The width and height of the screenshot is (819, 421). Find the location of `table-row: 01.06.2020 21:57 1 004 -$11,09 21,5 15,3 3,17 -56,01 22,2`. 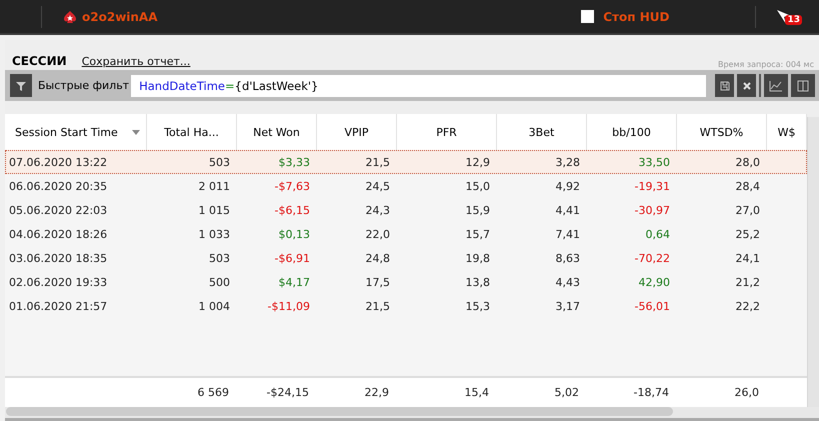

table-row: 01.06.2020 21:57 1 004 -$11,09 21,5 15,3 3,17 -56,01 22,2 is located at coordinates (406, 306).